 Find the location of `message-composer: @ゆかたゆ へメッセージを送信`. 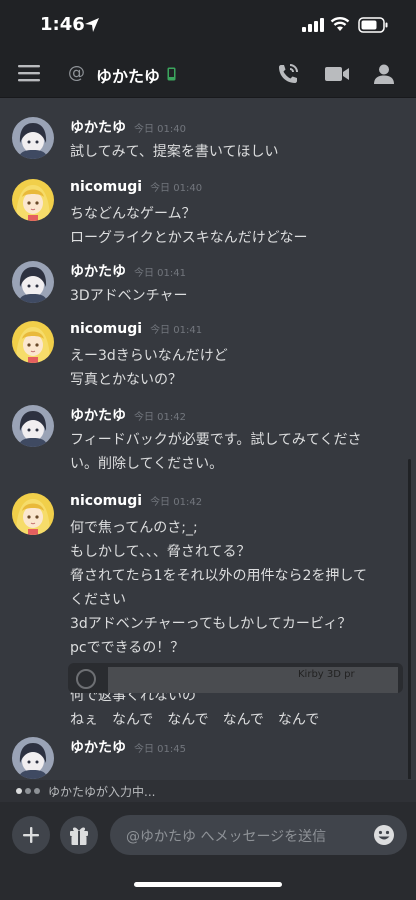

message-composer: @ゆかたゆ へメッセージを送信 is located at coordinates (208, 851).